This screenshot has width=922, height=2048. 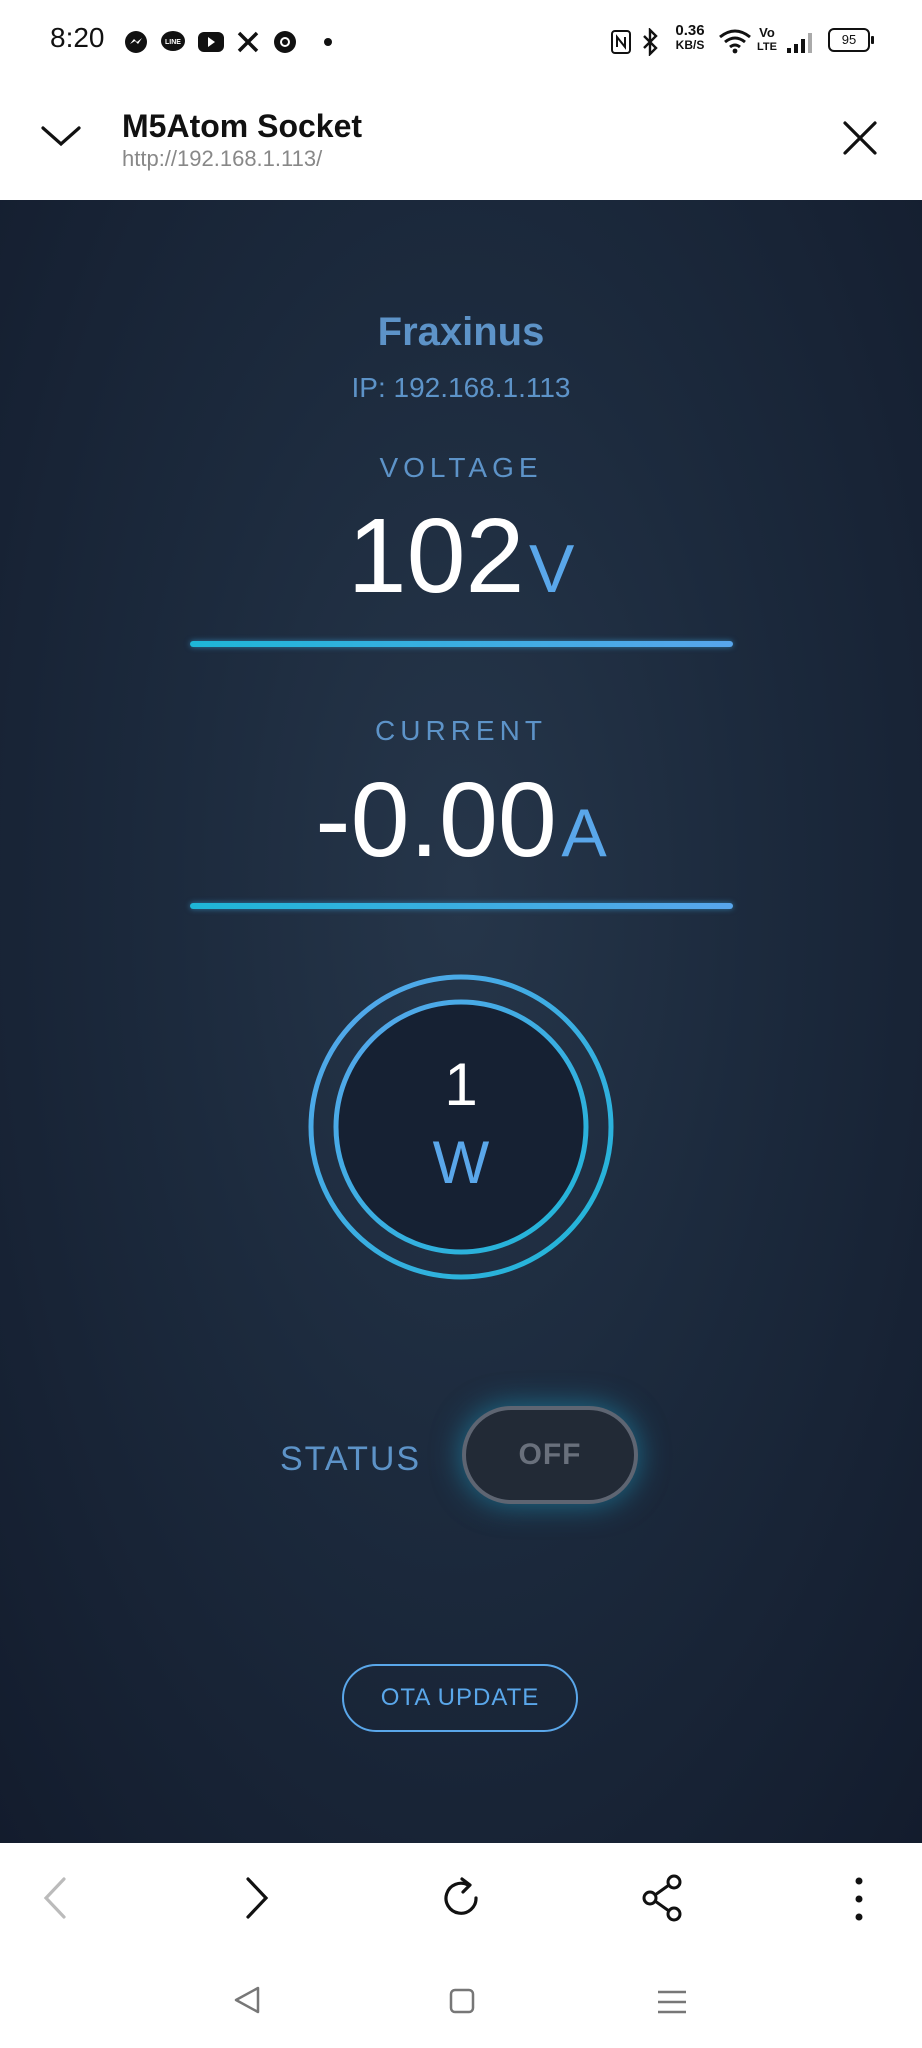 I want to click on current-unit: A, so click(x=584, y=833).